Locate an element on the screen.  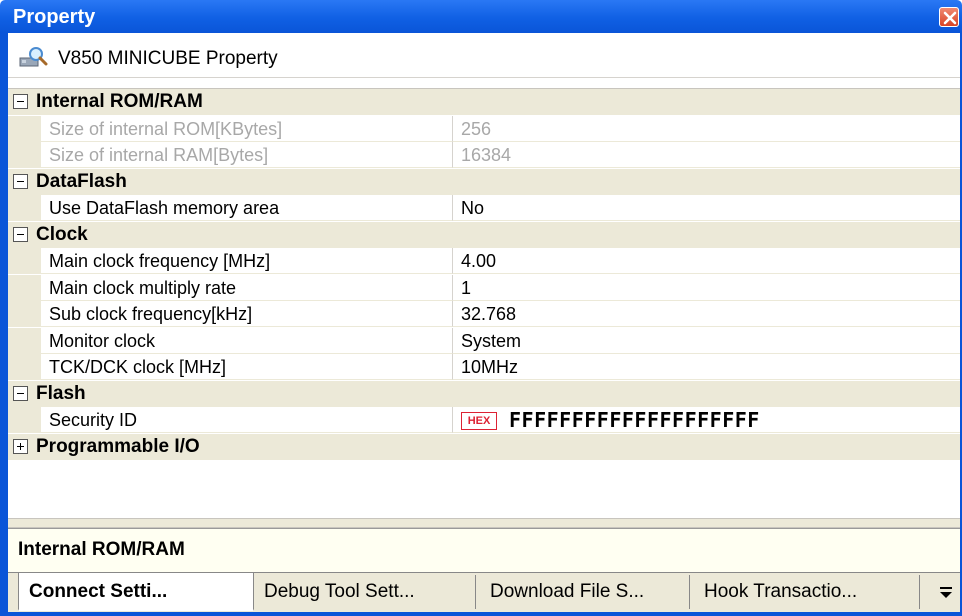
expand-icon is located at coordinates (20, 446).